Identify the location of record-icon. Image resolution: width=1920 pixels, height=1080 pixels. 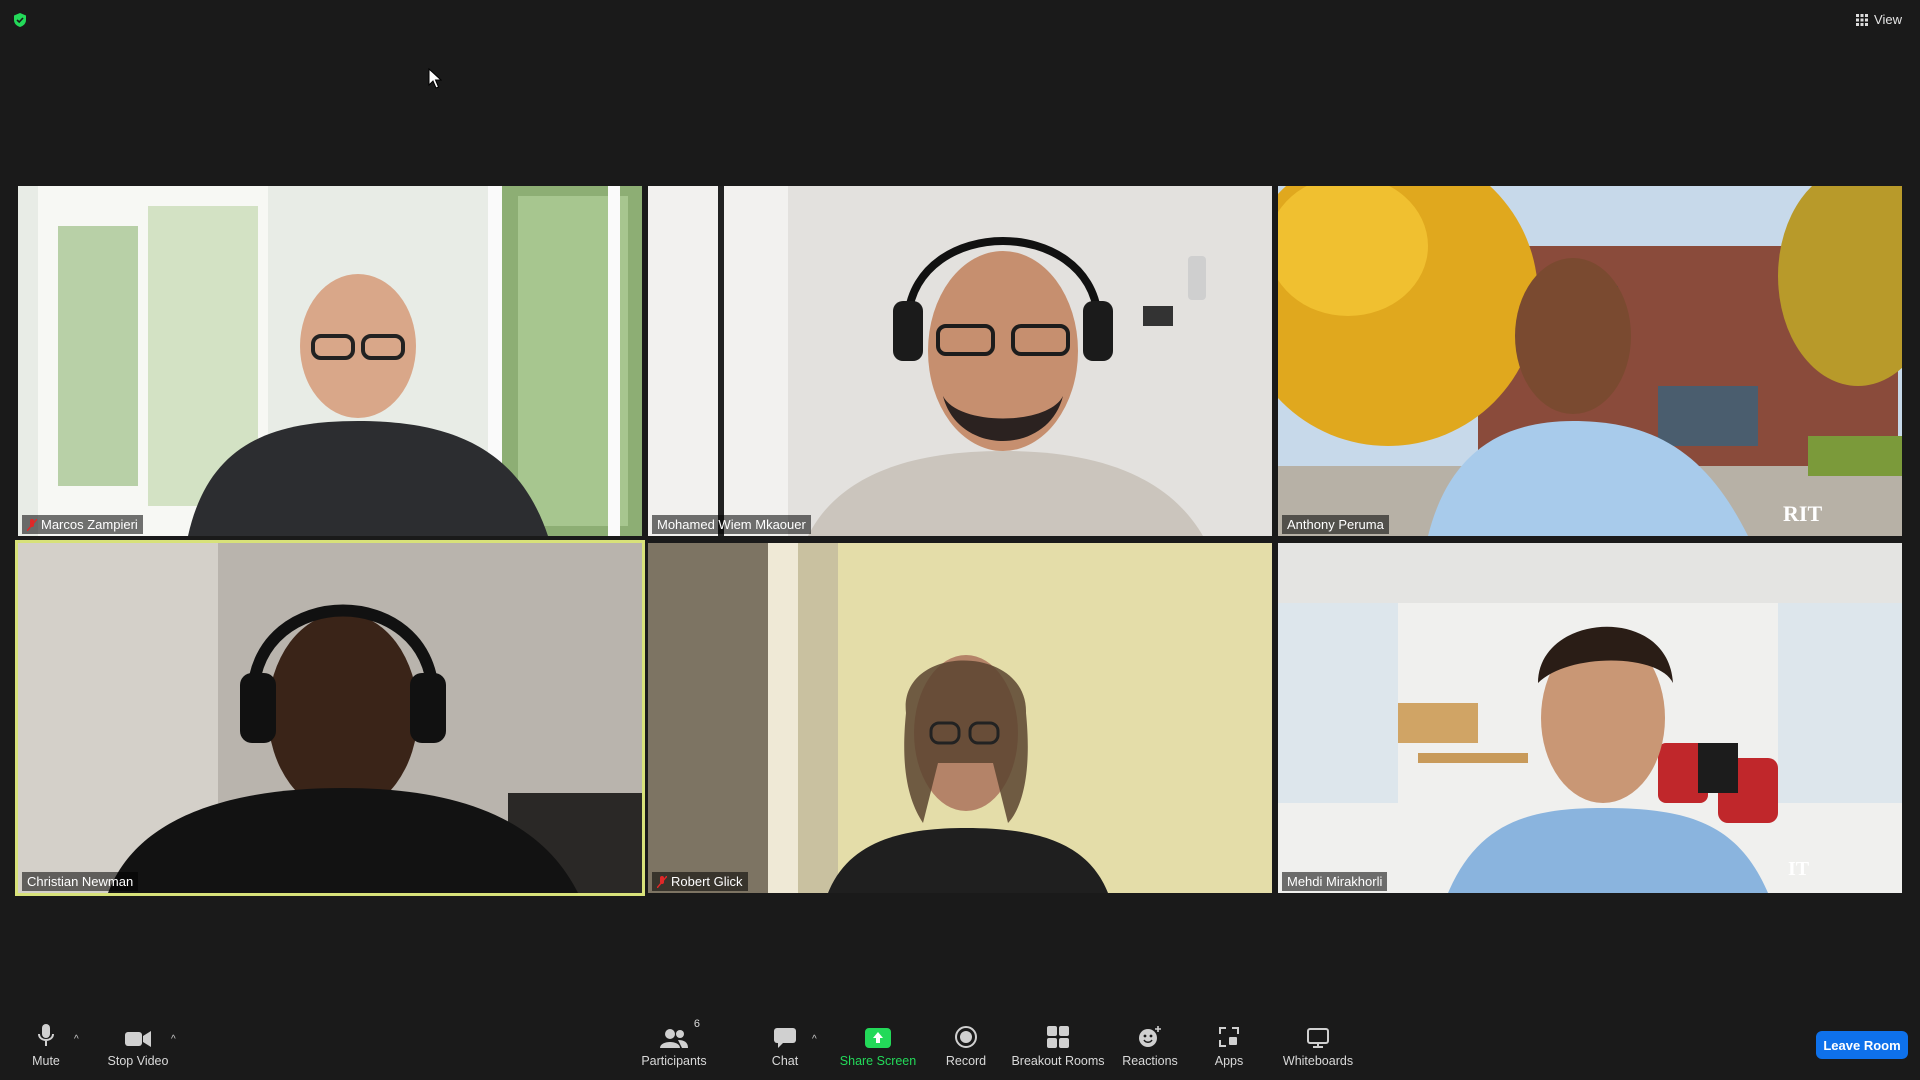
(966, 1037).